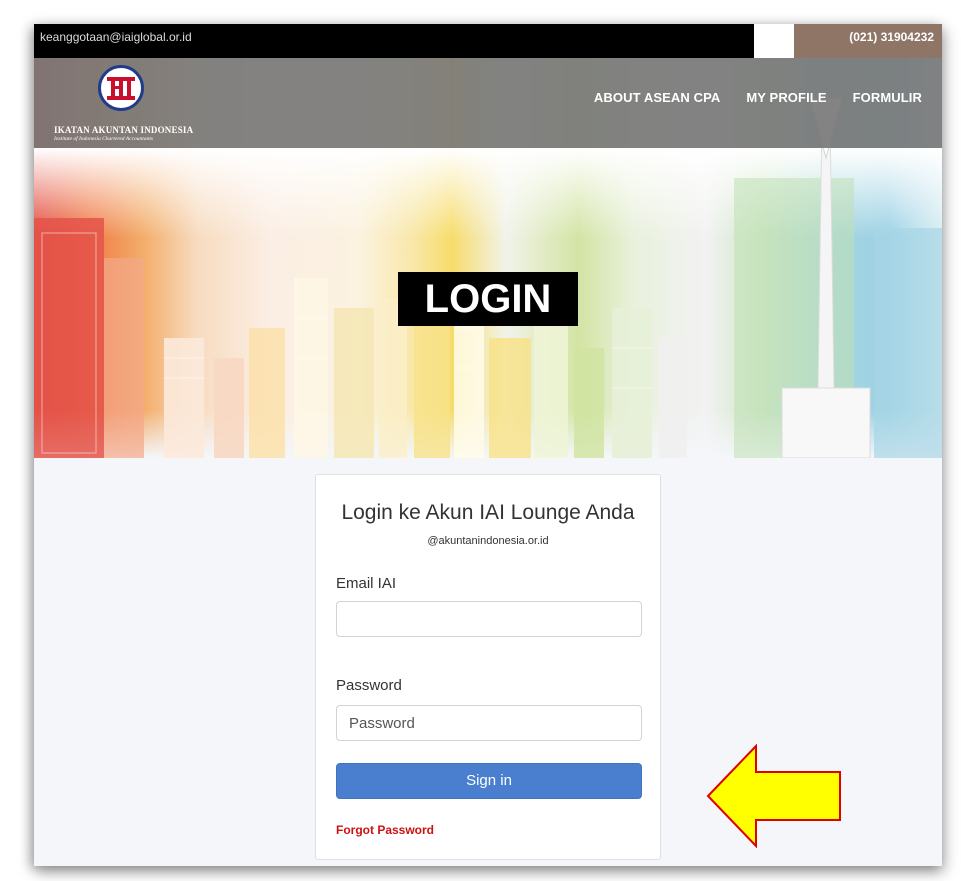  What do you see at coordinates (489, 781) in the screenshot?
I see `sign-in-button: Sign in` at bounding box center [489, 781].